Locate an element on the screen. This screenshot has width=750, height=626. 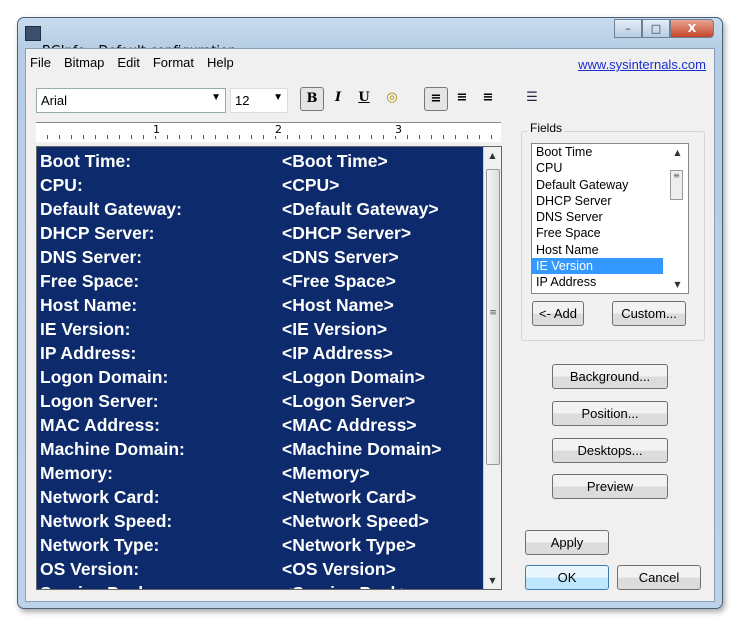
ruler-mark: 3 is located at coordinates (398, 129).